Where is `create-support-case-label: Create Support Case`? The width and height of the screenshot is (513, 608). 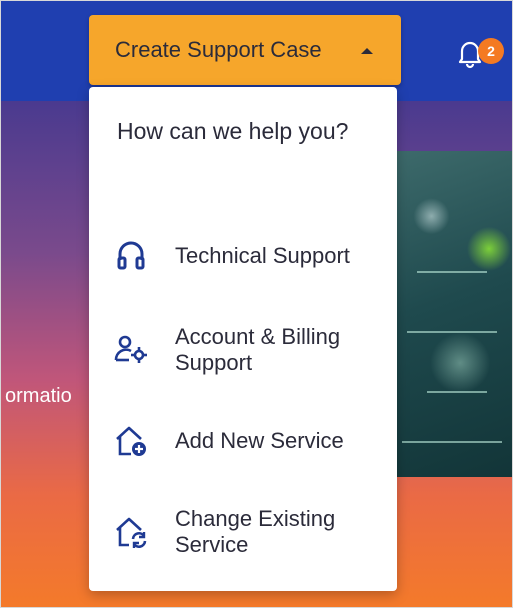
create-support-case-label: Create Support Case is located at coordinates (218, 49).